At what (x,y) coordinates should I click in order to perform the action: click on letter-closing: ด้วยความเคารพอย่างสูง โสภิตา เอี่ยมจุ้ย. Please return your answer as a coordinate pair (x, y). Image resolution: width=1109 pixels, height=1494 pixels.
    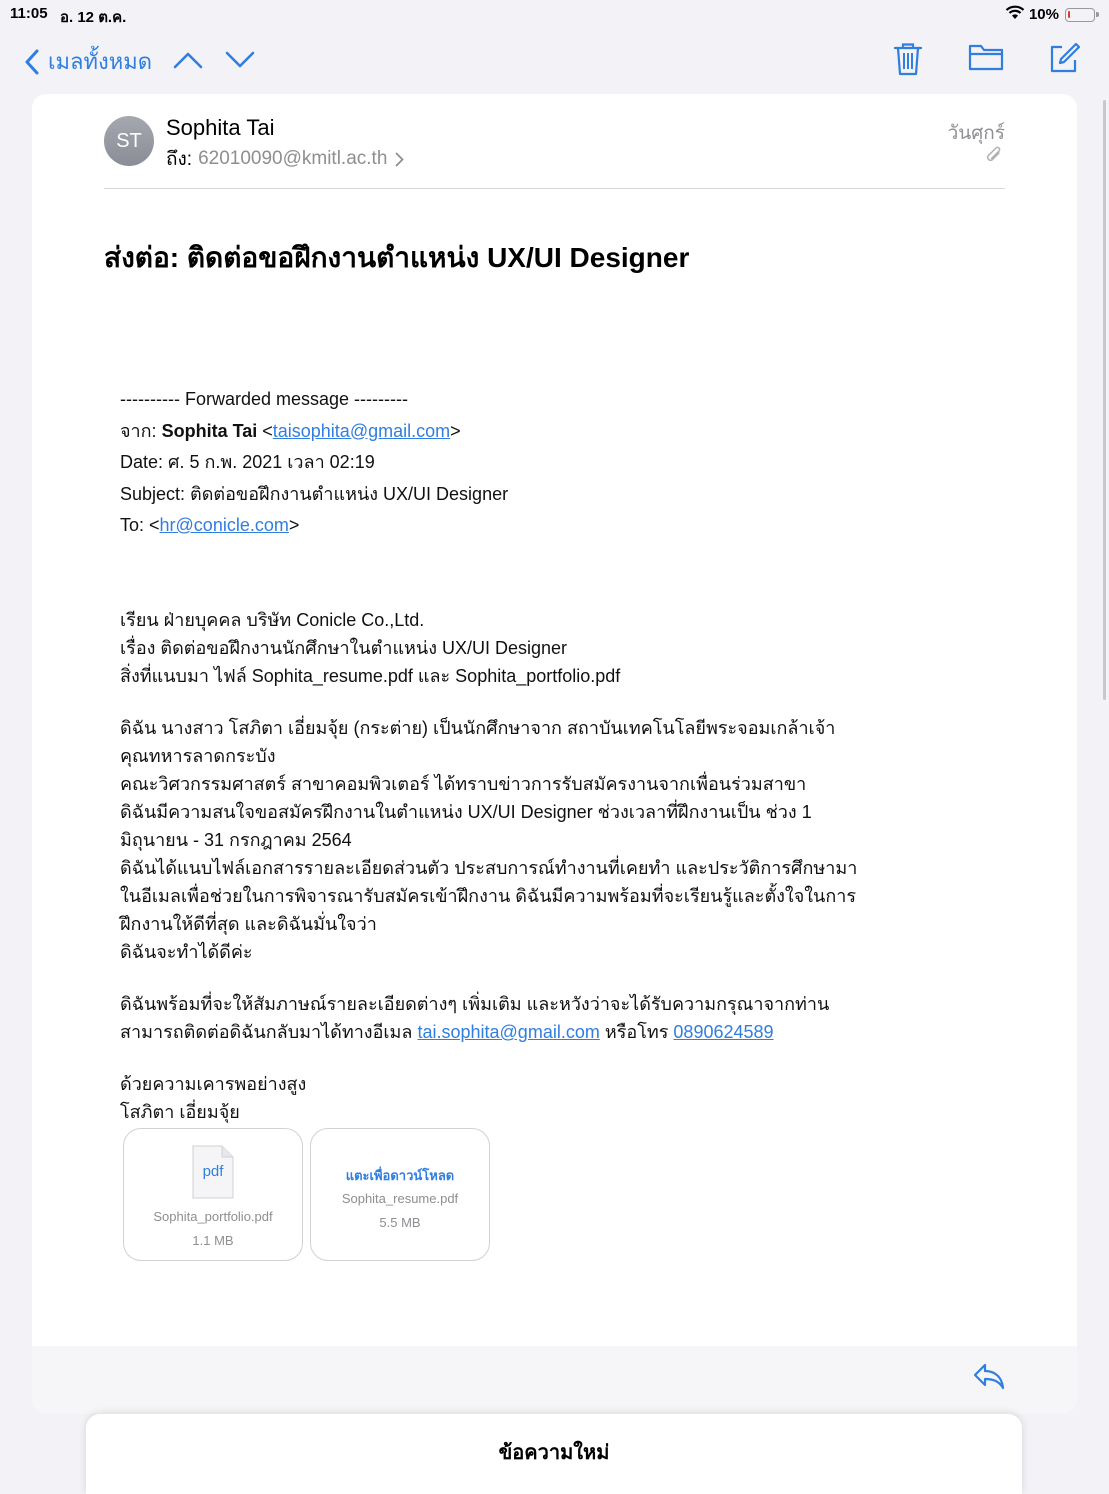
    Looking at the image, I should click on (213, 1098).